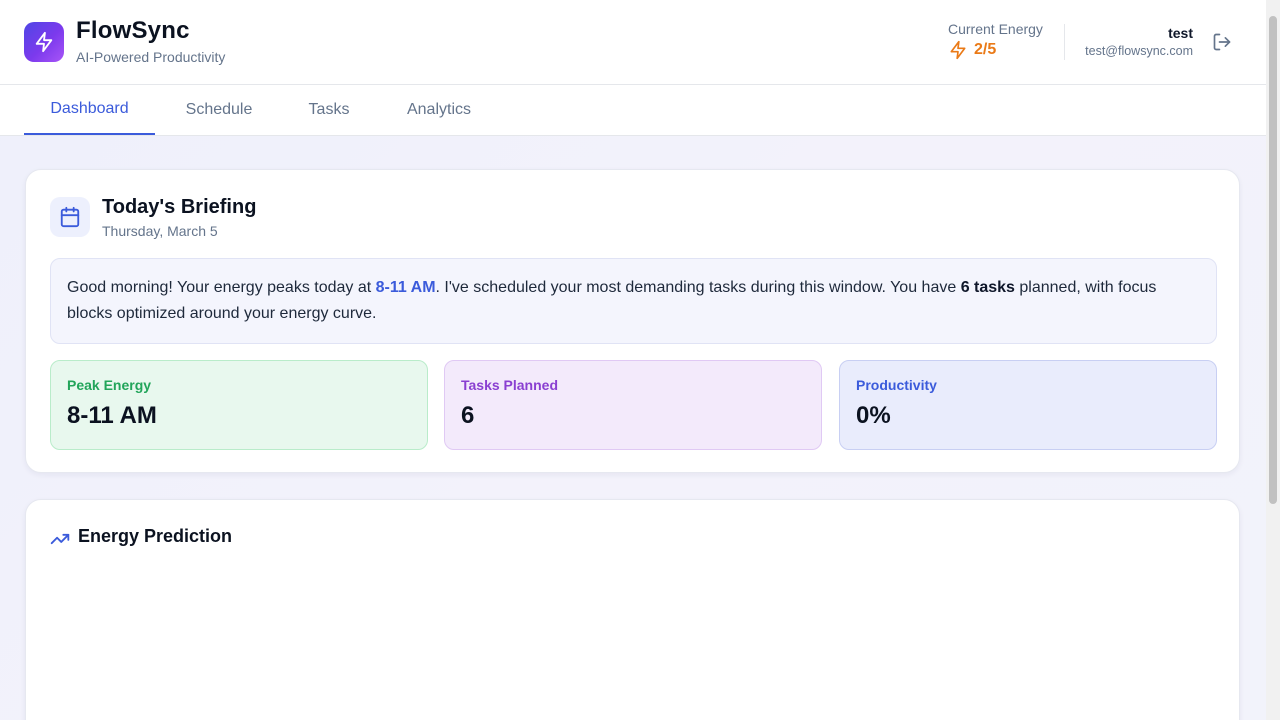 The width and height of the screenshot is (1280, 720). I want to click on briefing-date: Thursday, March 5, so click(160, 231).